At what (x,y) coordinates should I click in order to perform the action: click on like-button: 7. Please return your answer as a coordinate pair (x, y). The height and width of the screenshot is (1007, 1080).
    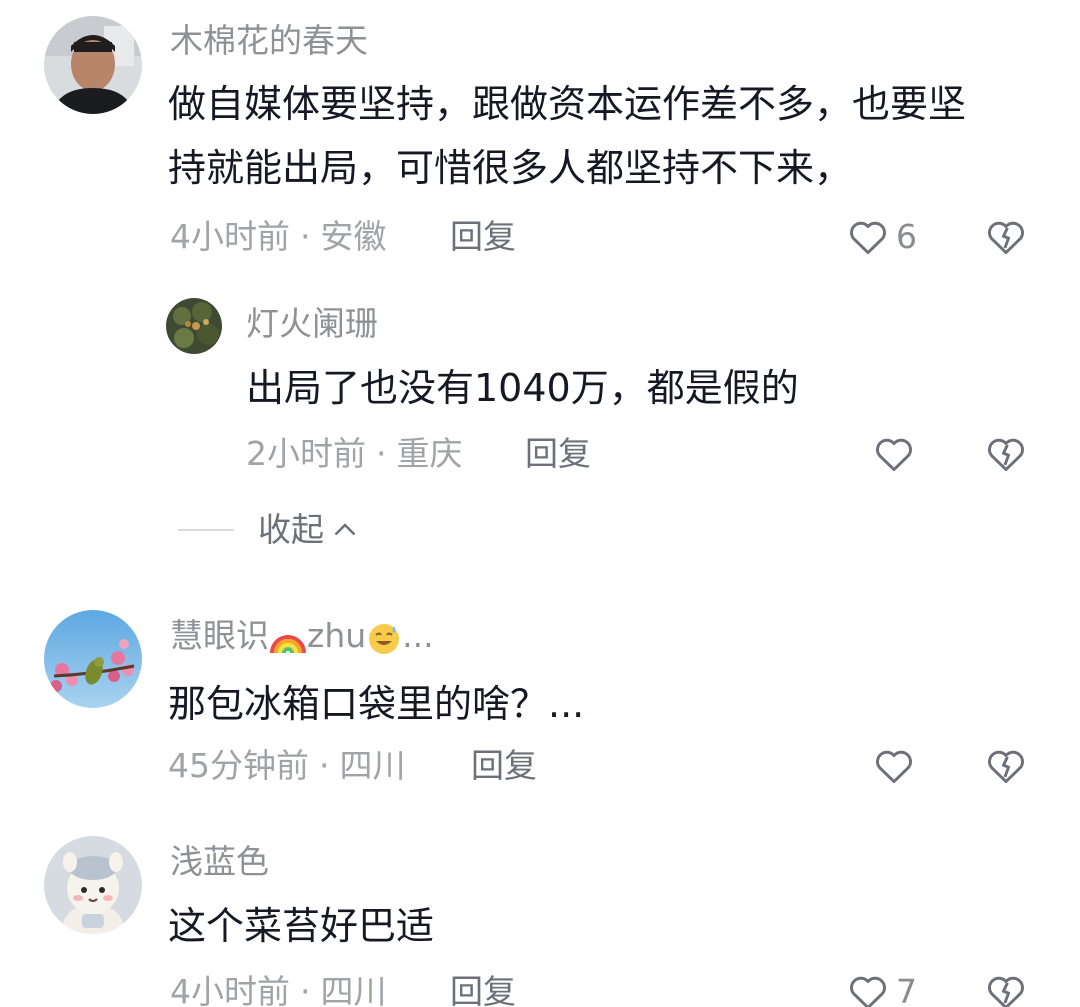
    Looking at the image, I should click on (881, 988).